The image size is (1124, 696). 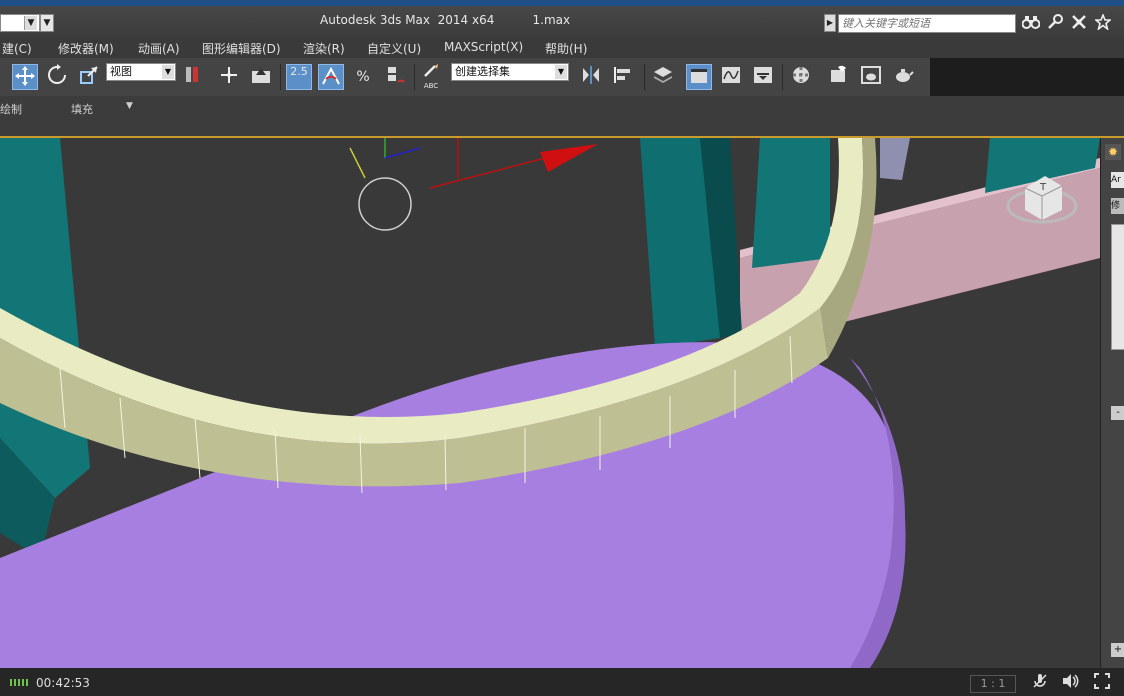 What do you see at coordinates (562, 117) in the screenshot?
I see `ribbon: 绘制 填充 ▼` at bounding box center [562, 117].